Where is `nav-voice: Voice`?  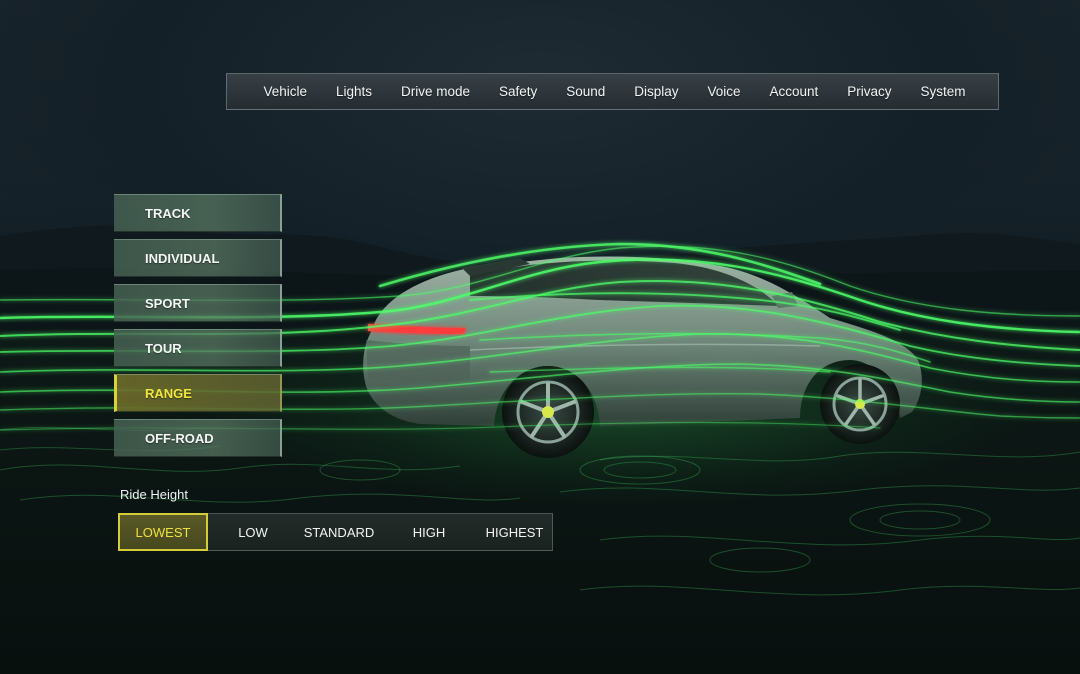
nav-voice: Voice is located at coordinates (724, 91).